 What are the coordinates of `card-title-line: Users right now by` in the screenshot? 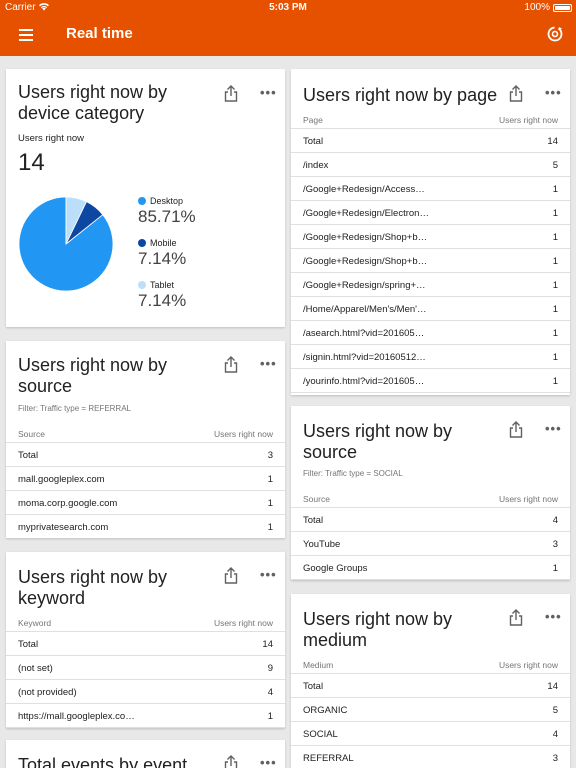 It's located at (93, 365).